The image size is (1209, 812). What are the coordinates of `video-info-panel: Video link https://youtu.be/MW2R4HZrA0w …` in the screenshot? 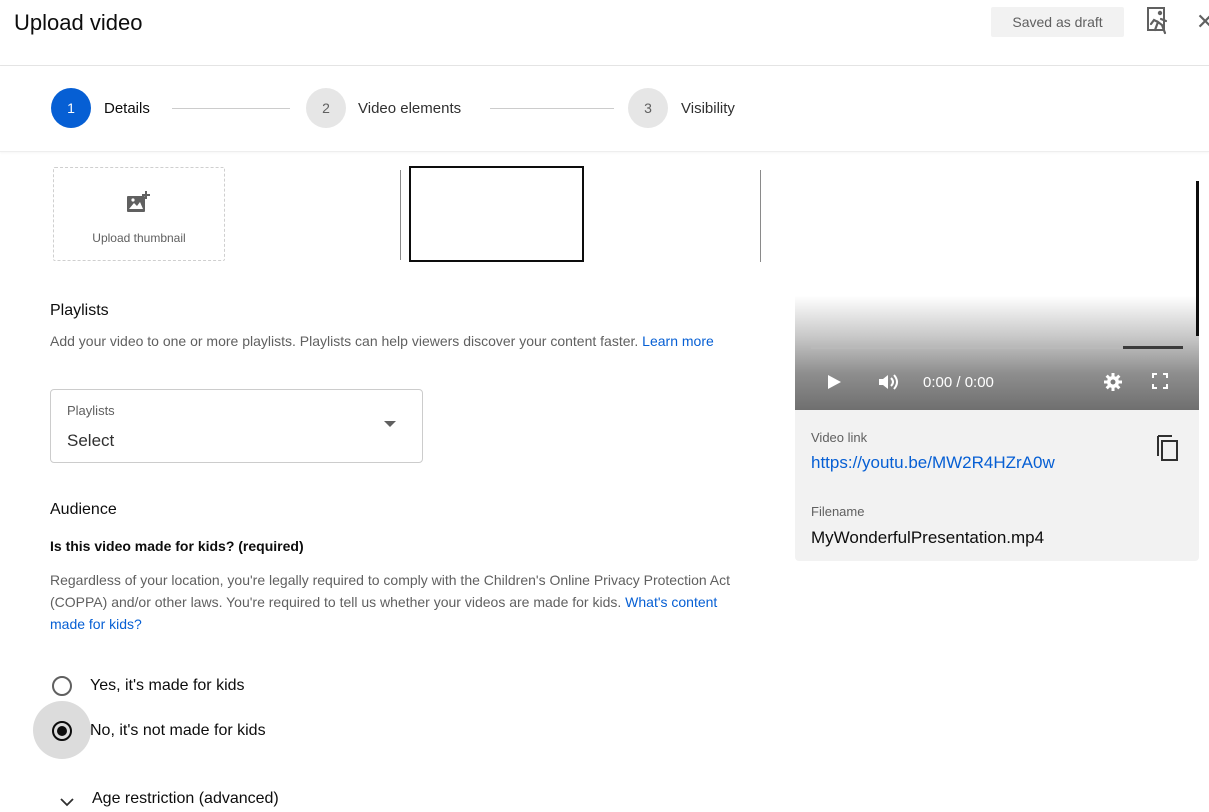 It's located at (997, 485).